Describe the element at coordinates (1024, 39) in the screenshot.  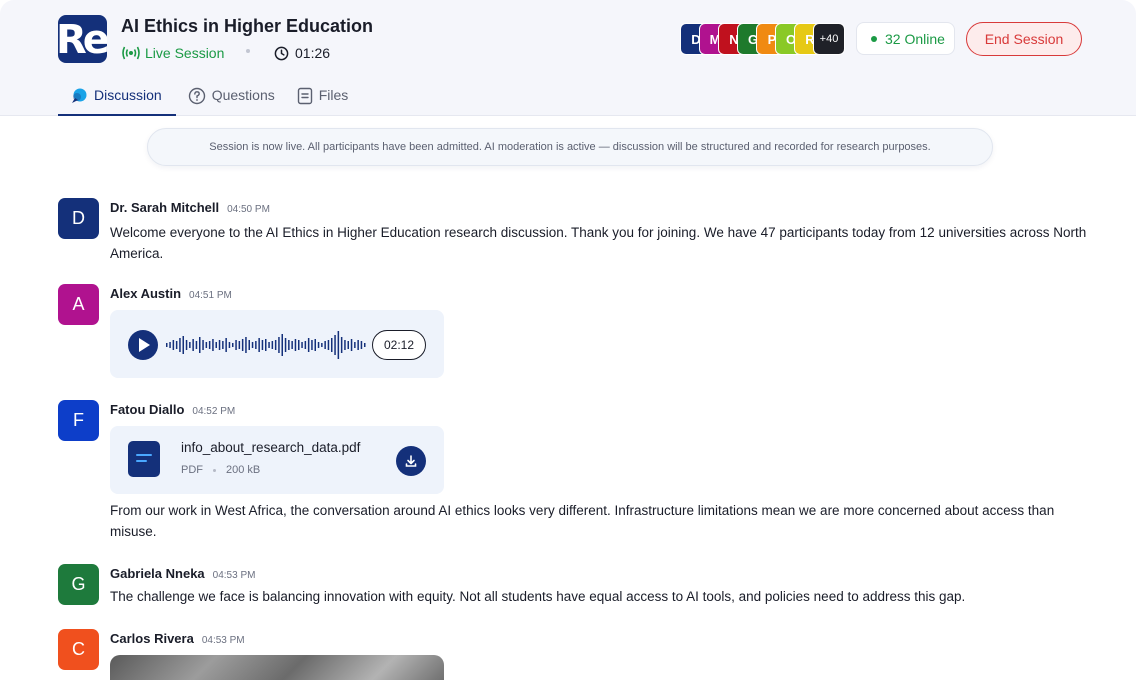
I see `end-session-button: End Session` at that location.